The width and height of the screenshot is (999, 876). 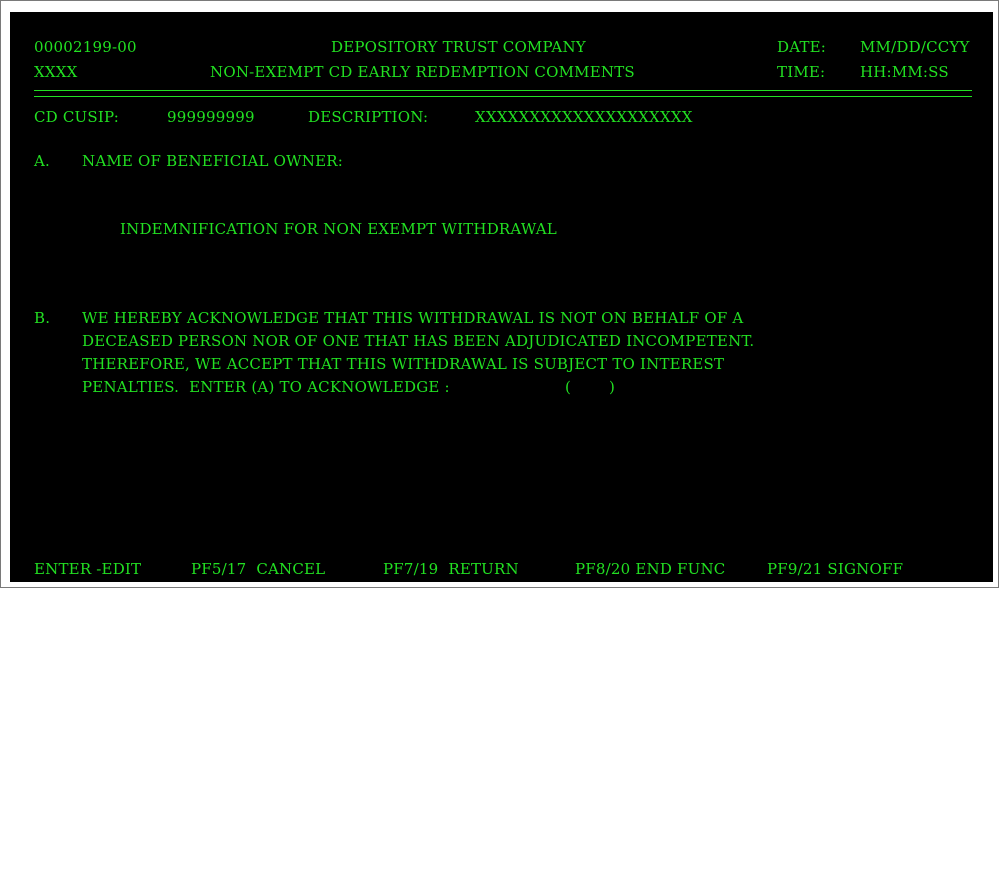 I want to click on fkey-pf5-cancel: PF5/17 CANCEL, so click(x=258, y=569).